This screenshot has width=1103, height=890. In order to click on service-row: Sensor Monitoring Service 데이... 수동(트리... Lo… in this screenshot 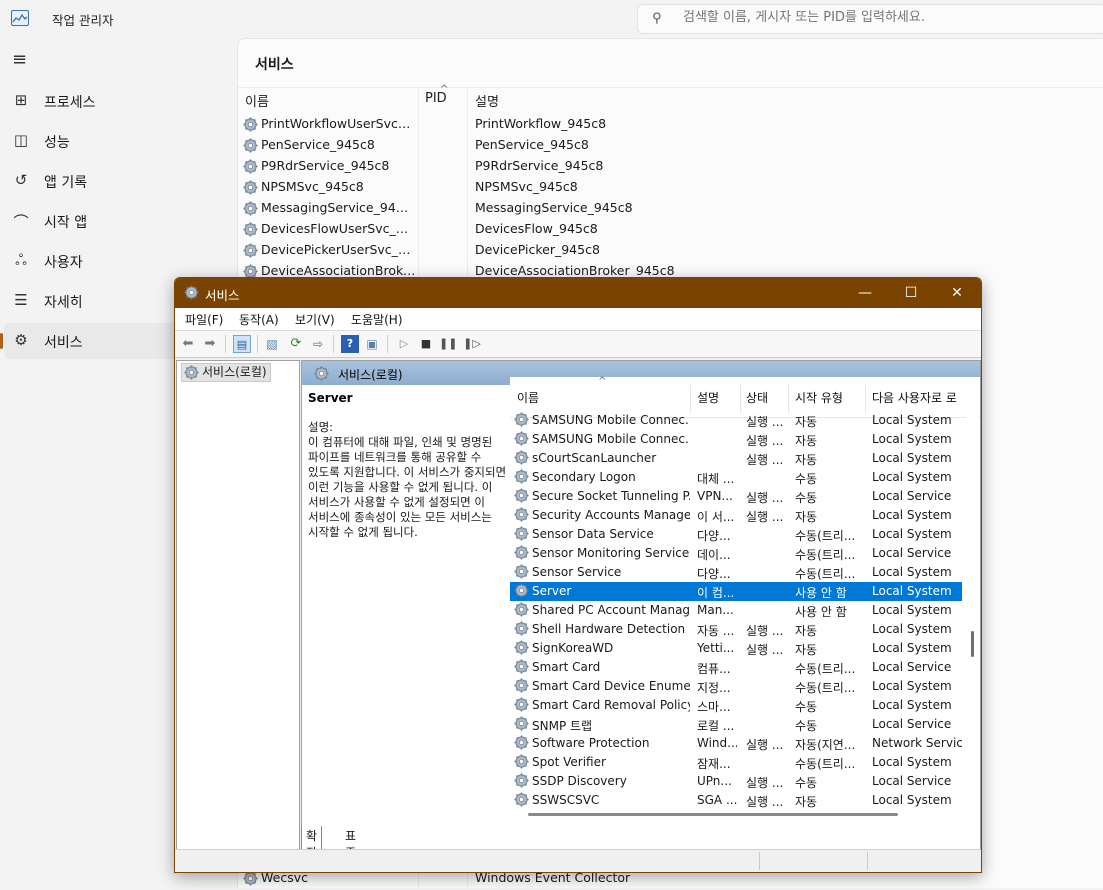, I will do `click(736, 553)`.